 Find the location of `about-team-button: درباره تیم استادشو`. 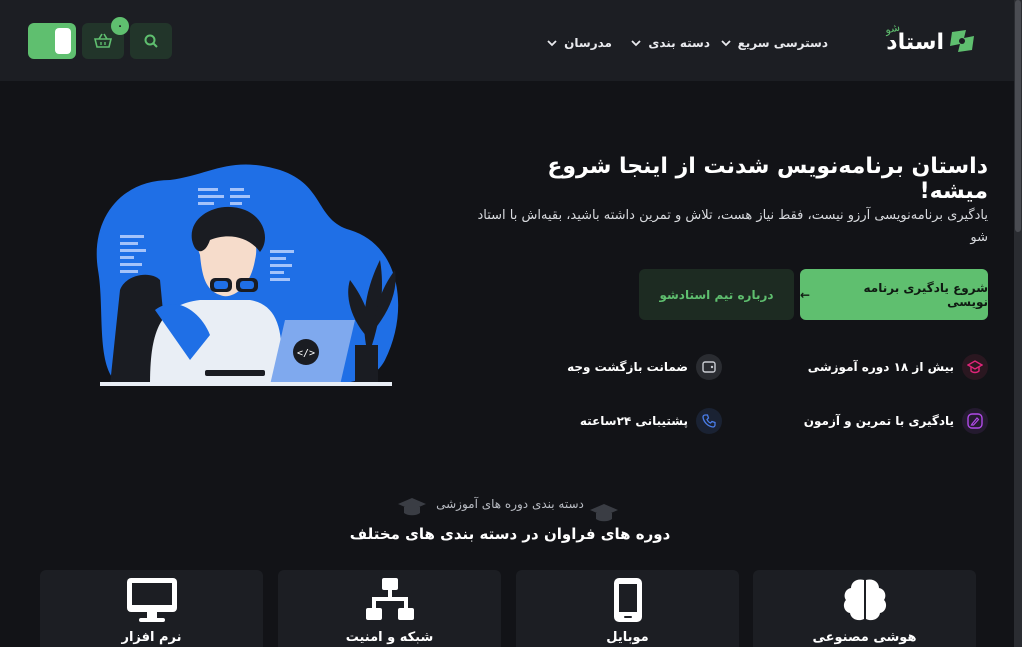

about-team-button: درباره تیم استادشو is located at coordinates (716, 294).